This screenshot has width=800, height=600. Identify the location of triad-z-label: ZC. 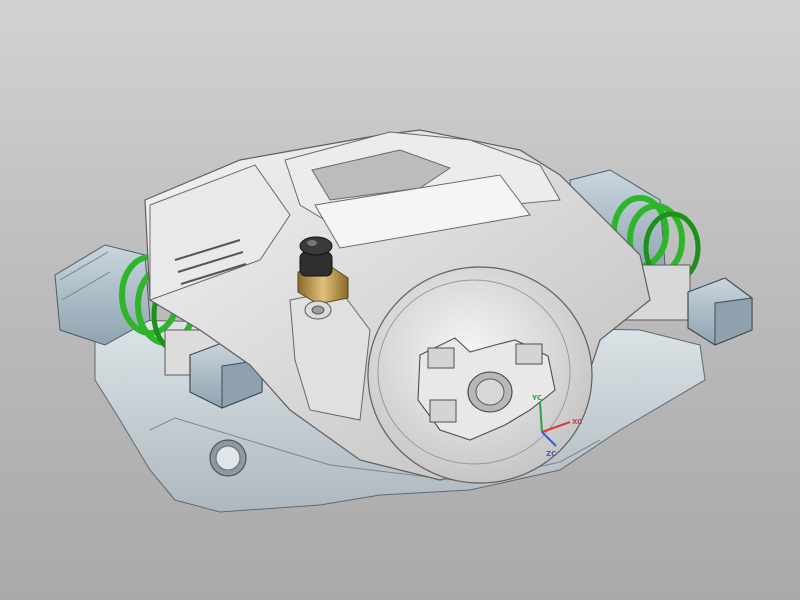
(551, 454).